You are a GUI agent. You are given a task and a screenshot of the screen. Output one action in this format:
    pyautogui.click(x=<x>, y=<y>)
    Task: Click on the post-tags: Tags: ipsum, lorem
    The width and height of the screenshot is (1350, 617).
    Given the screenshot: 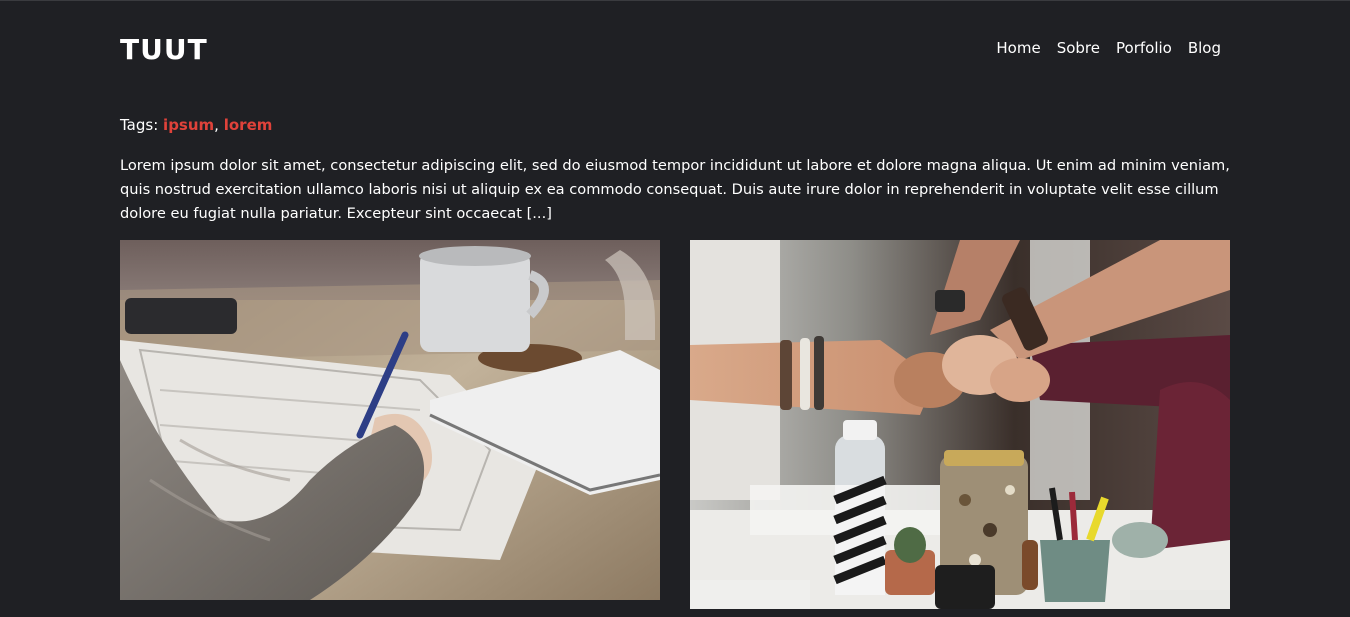 What is the action you would take?
    pyautogui.click(x=196, y=125)
    